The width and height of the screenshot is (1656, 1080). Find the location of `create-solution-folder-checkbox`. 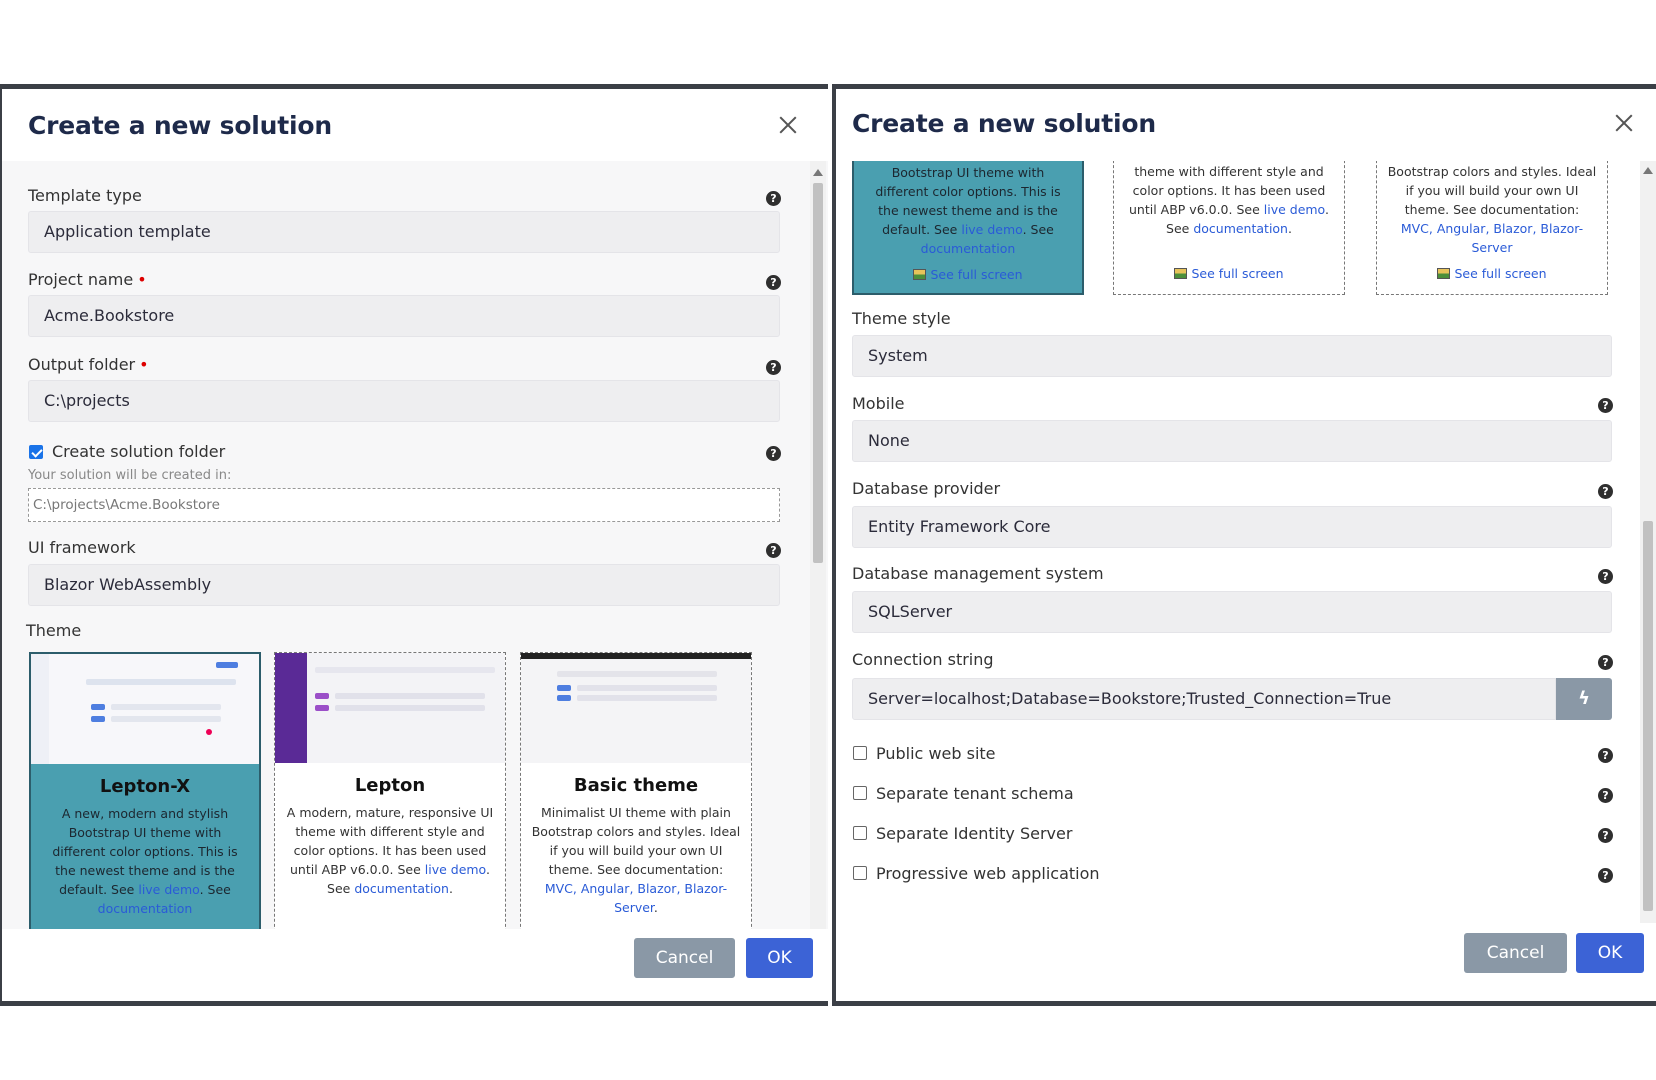

create-solution-folder-checkbox is located at coordinates (36, 452).